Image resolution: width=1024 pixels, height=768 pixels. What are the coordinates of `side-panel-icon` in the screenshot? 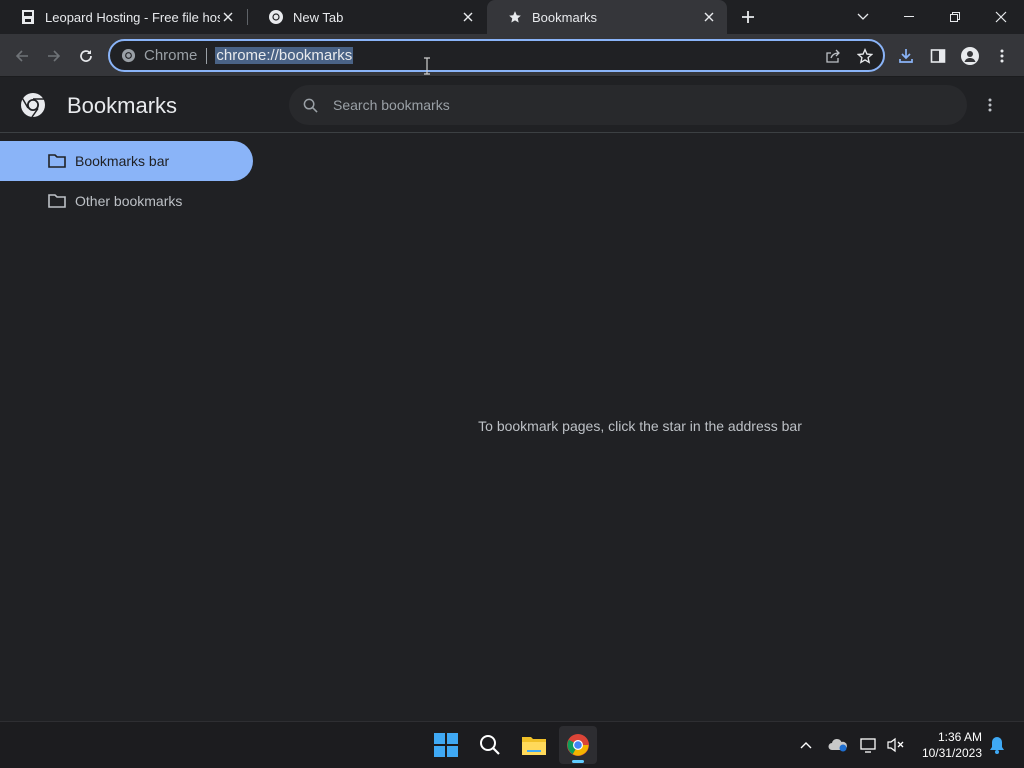 It's located at (938, 56).